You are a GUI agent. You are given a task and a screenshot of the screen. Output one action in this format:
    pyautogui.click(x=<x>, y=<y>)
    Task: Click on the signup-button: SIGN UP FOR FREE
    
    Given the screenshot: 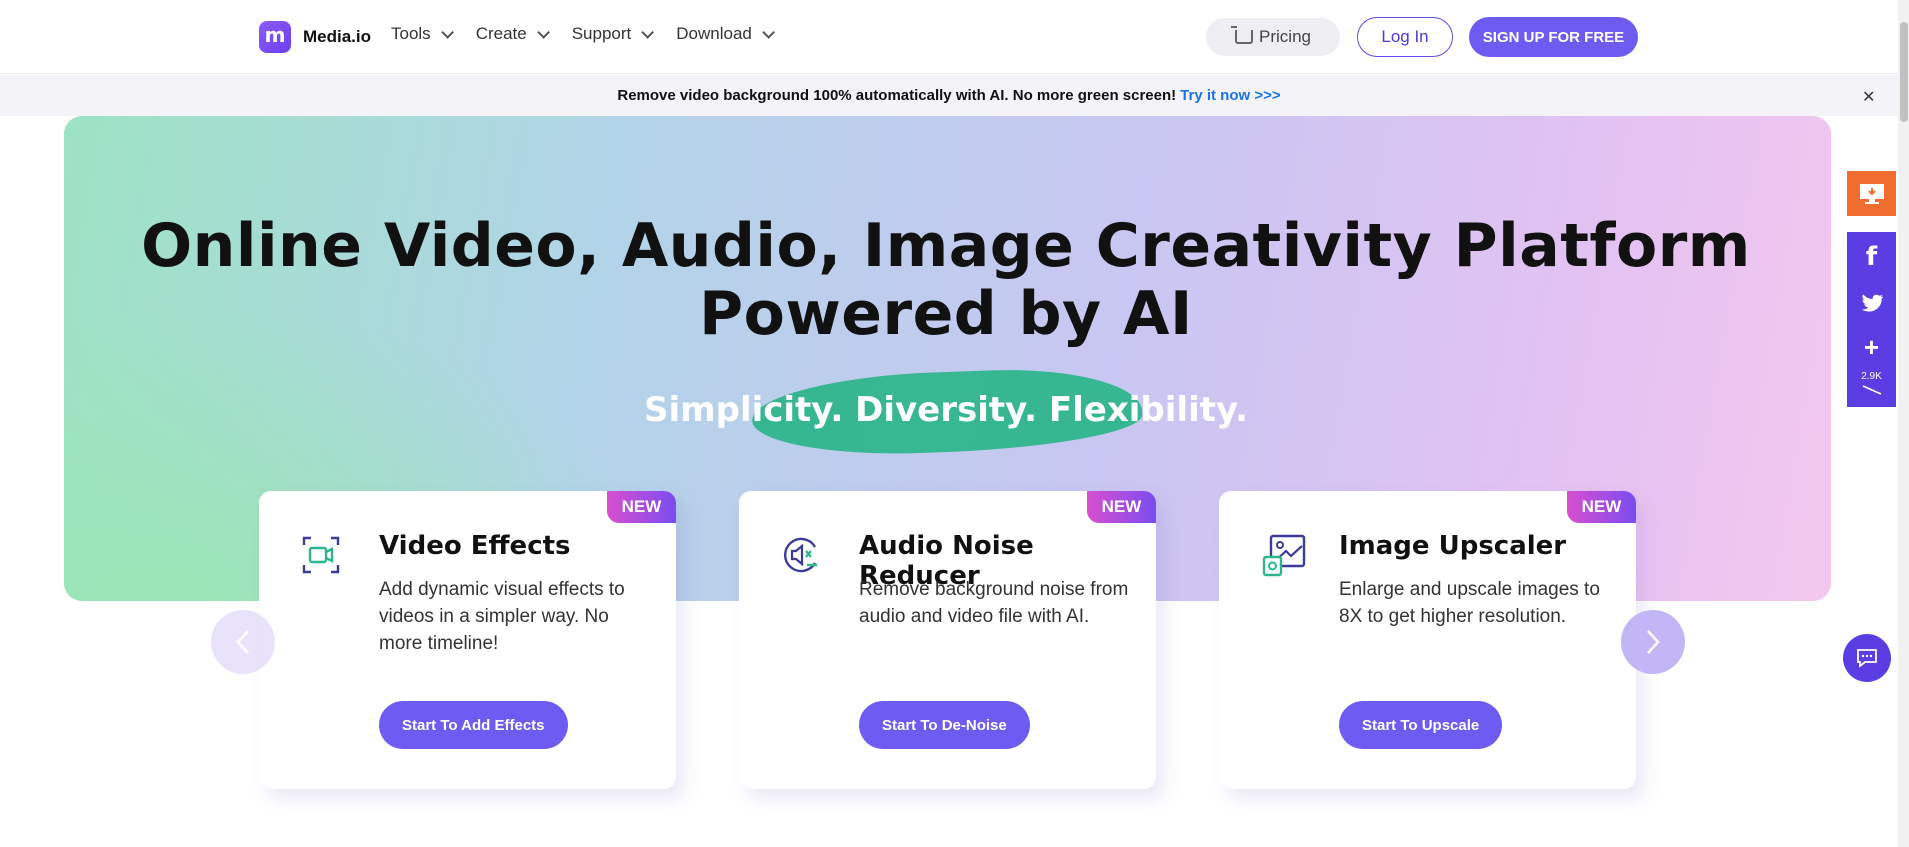 What is the action you would take?
    pyautogui.click(x=1553, y=37)
    